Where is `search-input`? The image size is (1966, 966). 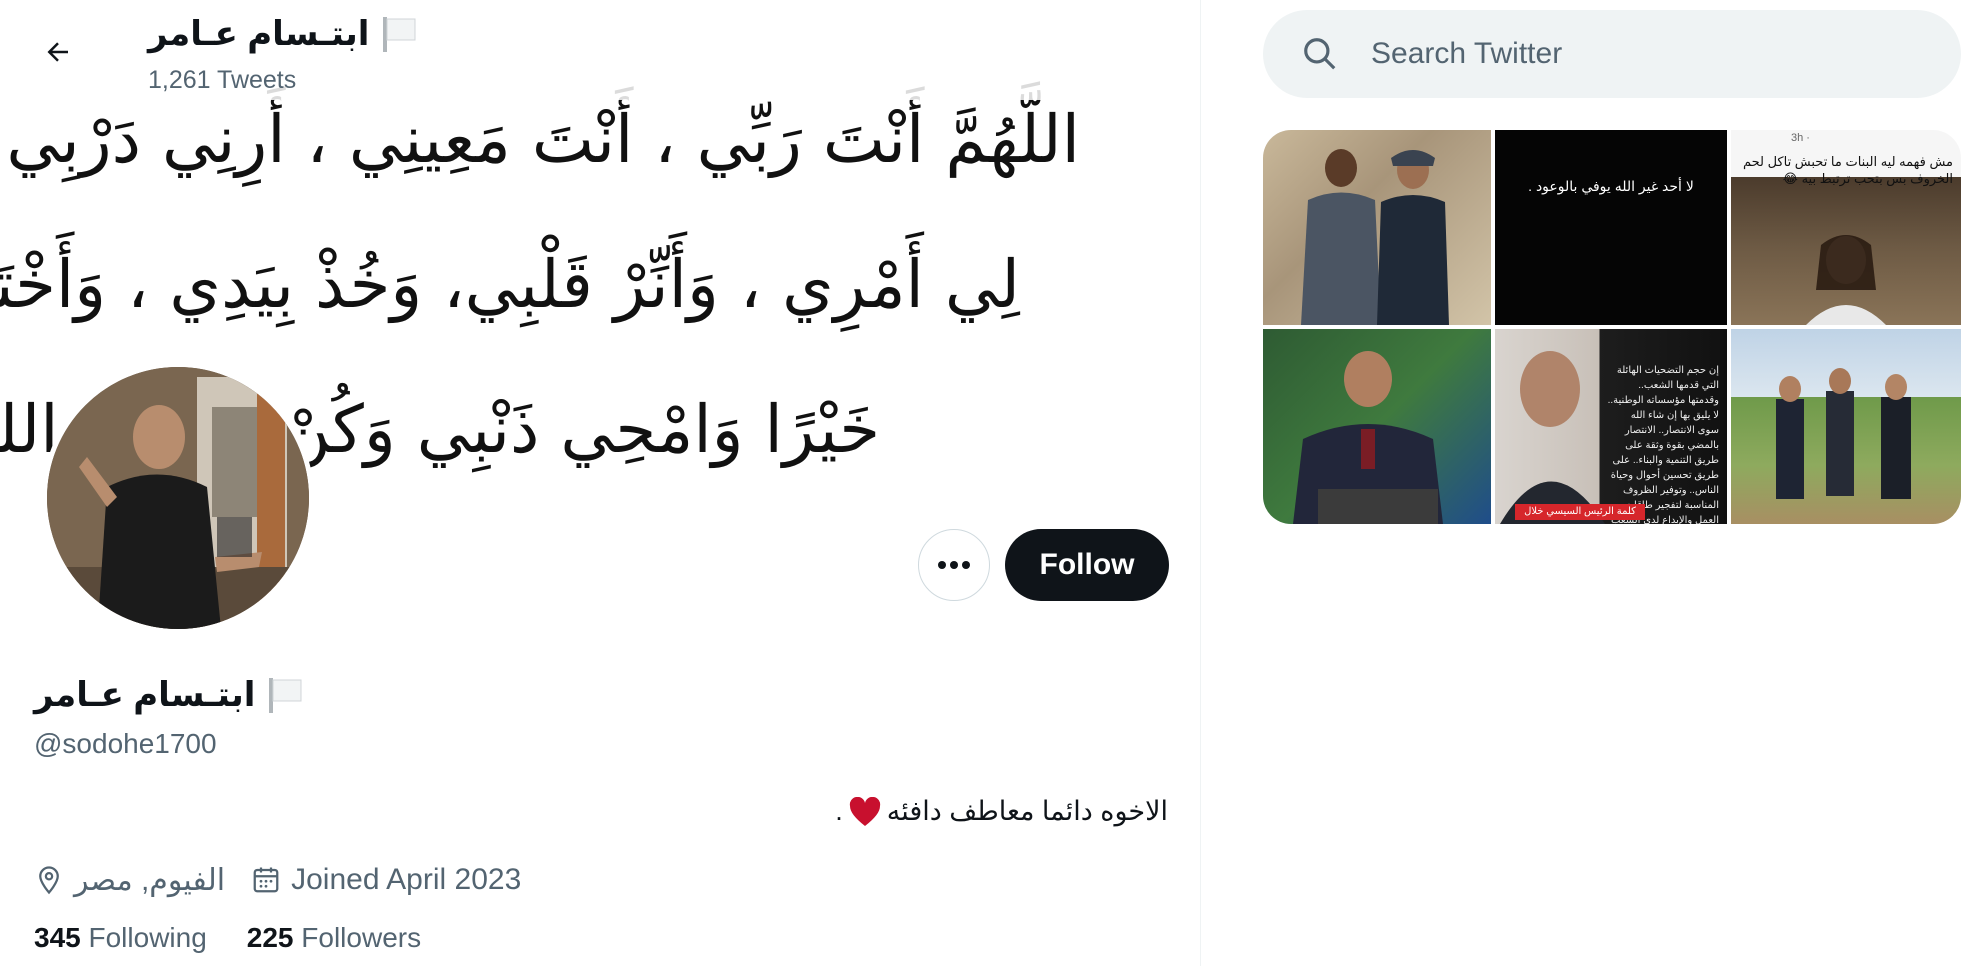 search-input is located at coordinates (1651, 54).